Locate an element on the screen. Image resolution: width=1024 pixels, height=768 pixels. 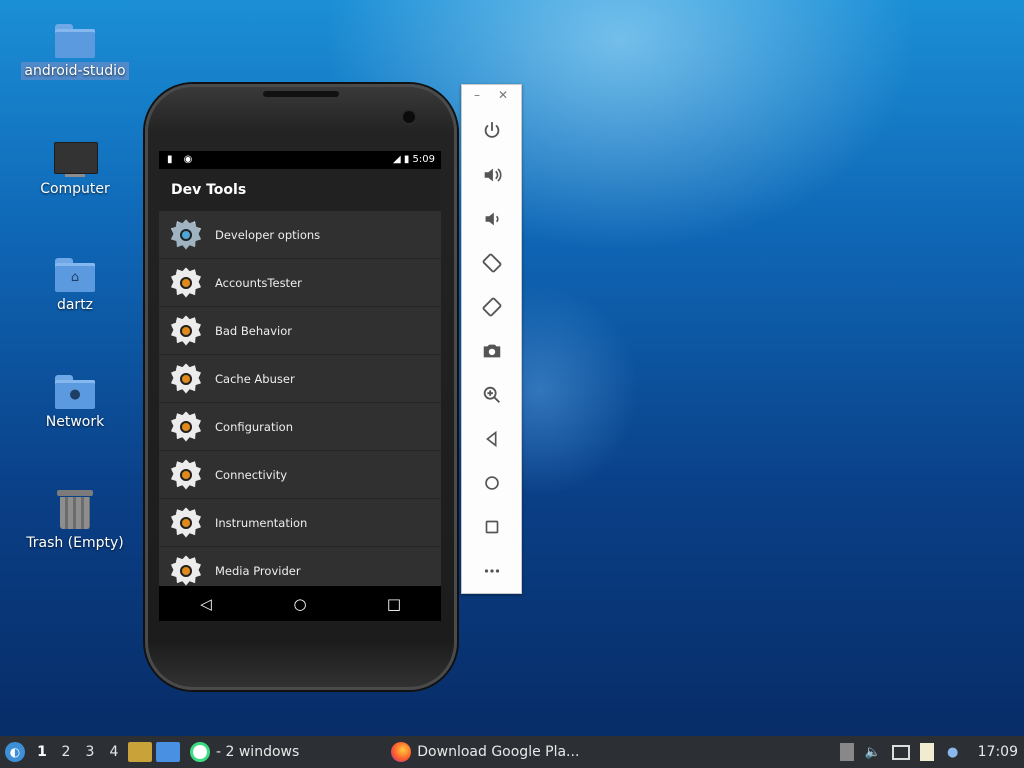
workspace-3: 3 is located at coordinates (90, 752).